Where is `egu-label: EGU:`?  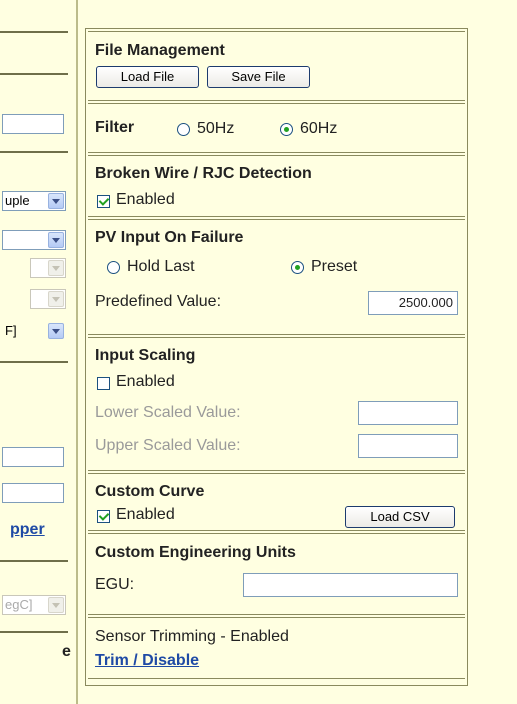
egu-label: EGU: is located at coordinates (115, 584).